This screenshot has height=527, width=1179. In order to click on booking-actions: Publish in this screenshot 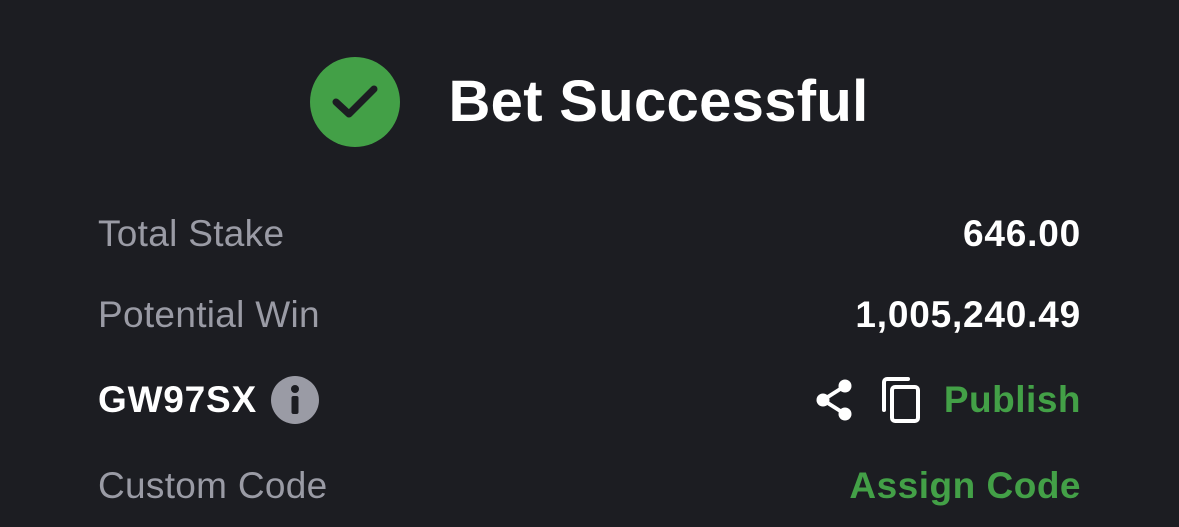, I will do `click(946, 400)`.